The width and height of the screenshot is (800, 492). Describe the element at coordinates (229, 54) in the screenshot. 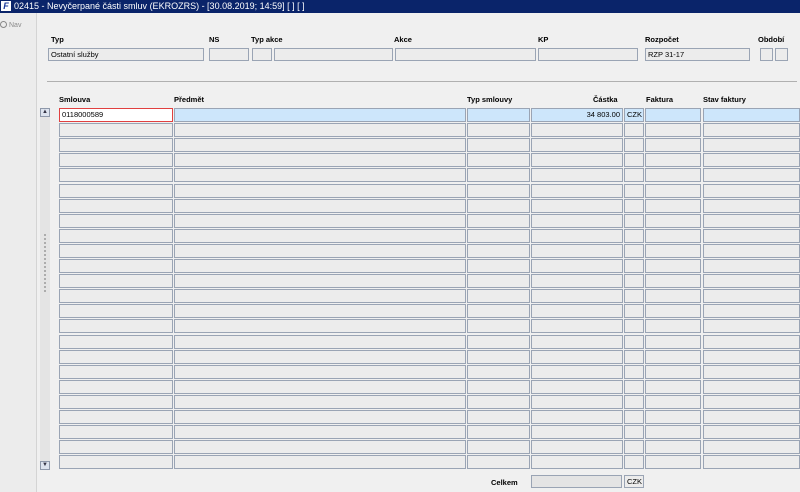

I see `ns-field` at that location.